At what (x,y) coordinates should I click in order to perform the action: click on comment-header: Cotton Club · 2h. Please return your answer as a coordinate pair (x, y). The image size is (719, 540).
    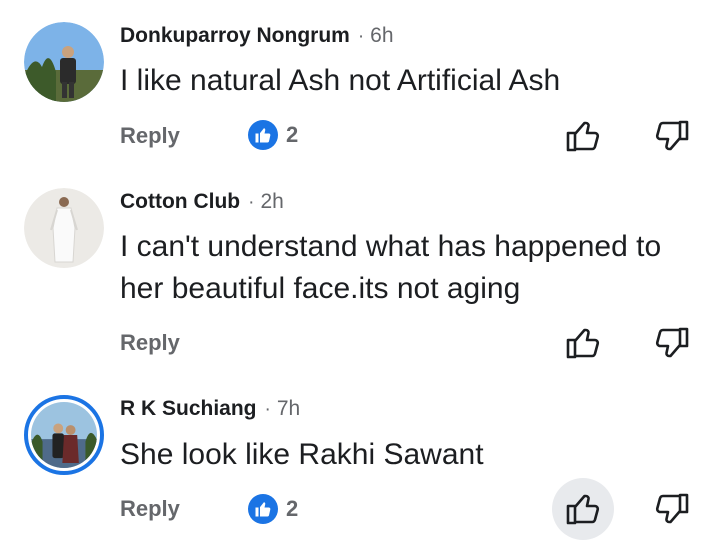
    Looking at the image, I should click on (202, 202).